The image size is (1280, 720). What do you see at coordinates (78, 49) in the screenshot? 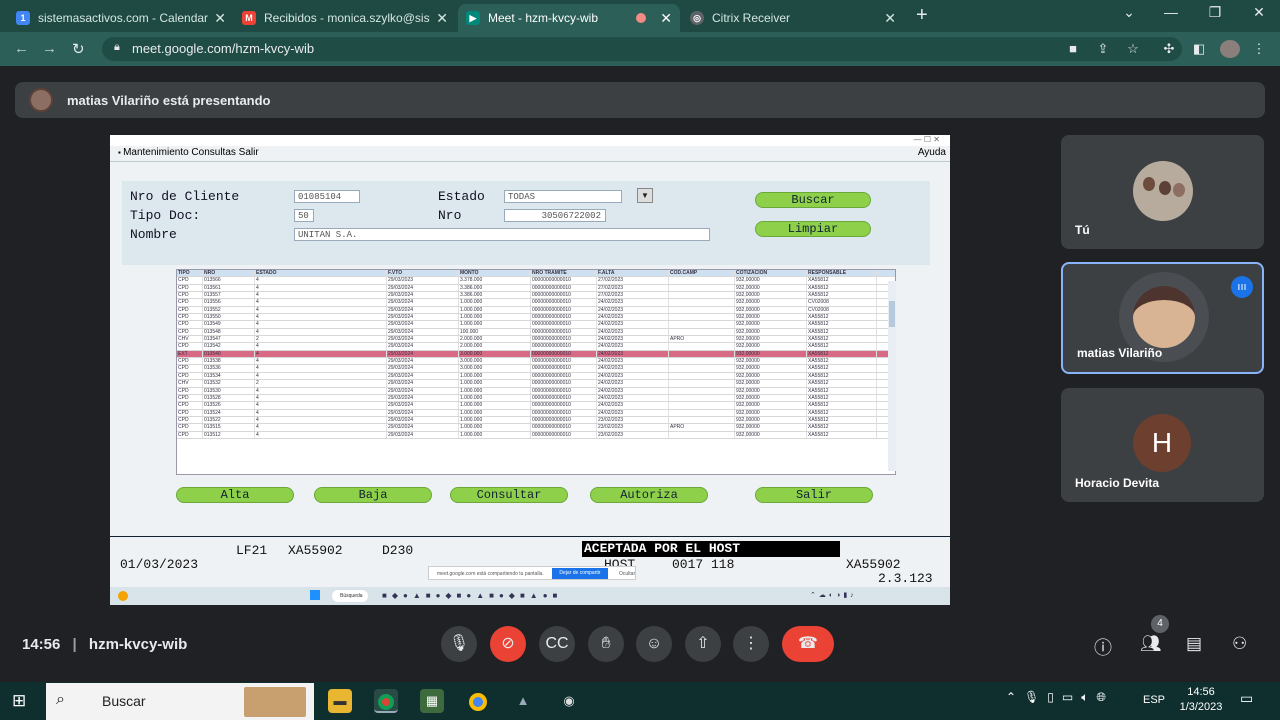
I see `reload-button: ↻` at bounding box center [78, 49].